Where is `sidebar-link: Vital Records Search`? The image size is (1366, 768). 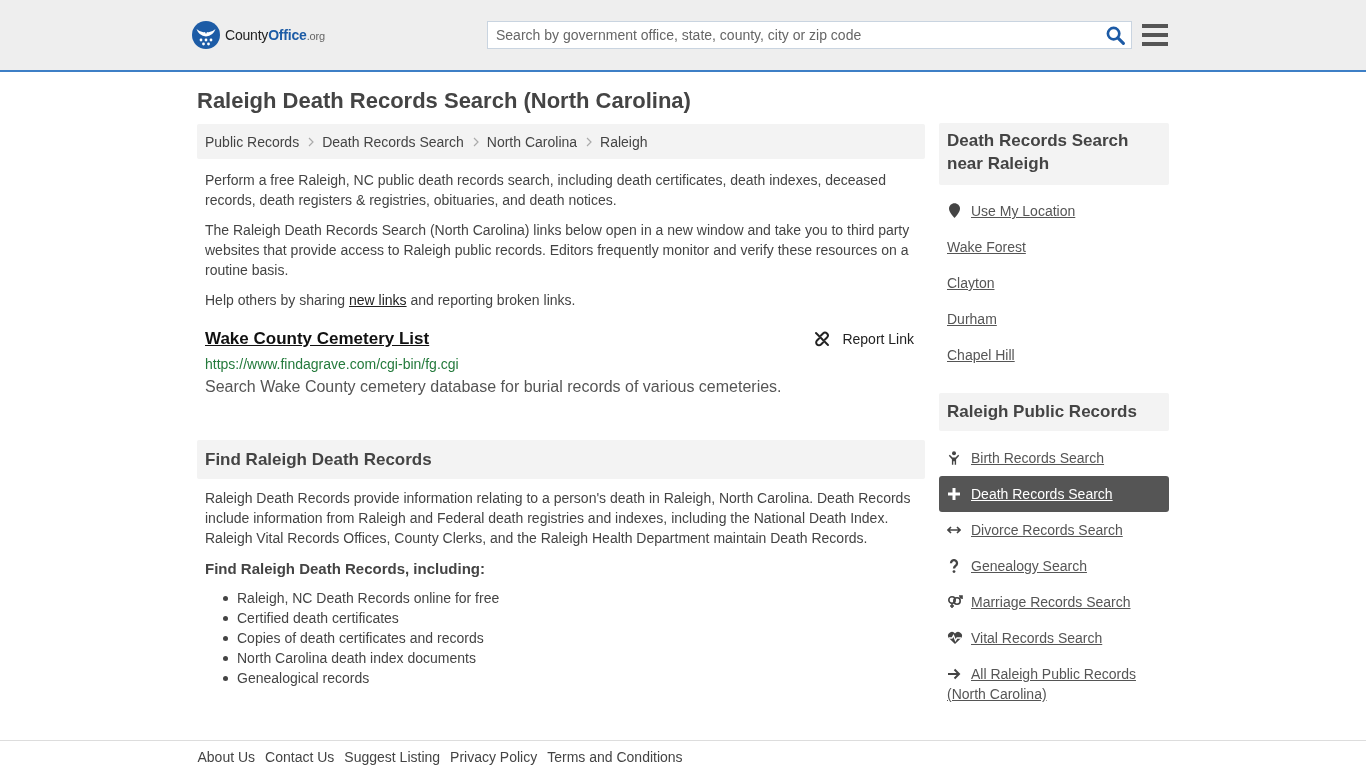 sidebar-link: Vital Records Search is located at coordinates (1054, 638).